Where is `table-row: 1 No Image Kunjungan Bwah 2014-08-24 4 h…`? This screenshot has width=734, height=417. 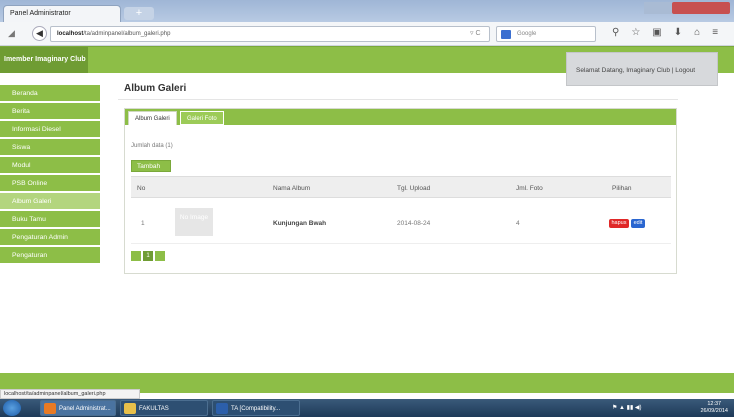
table-row: 1 No Image Kunjungan Bwah 2014-08-24 4 h… is located at coordinates (401, 222).